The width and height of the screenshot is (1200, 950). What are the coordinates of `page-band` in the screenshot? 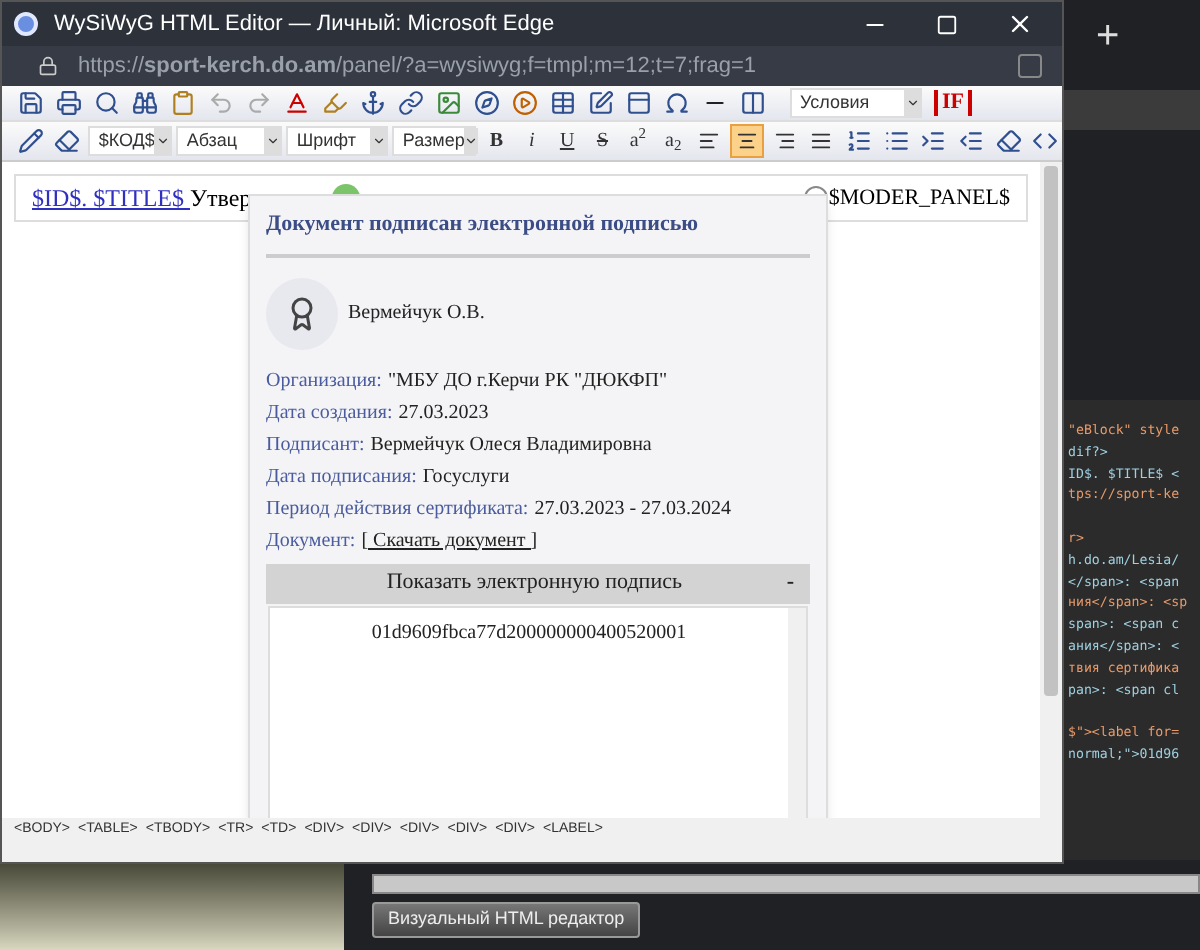 It's located at (1132, 110).